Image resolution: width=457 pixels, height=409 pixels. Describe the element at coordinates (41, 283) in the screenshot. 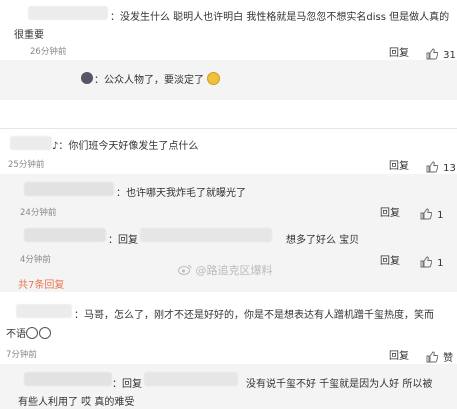

I see `more-replies-link: 共7条回复` at that location.